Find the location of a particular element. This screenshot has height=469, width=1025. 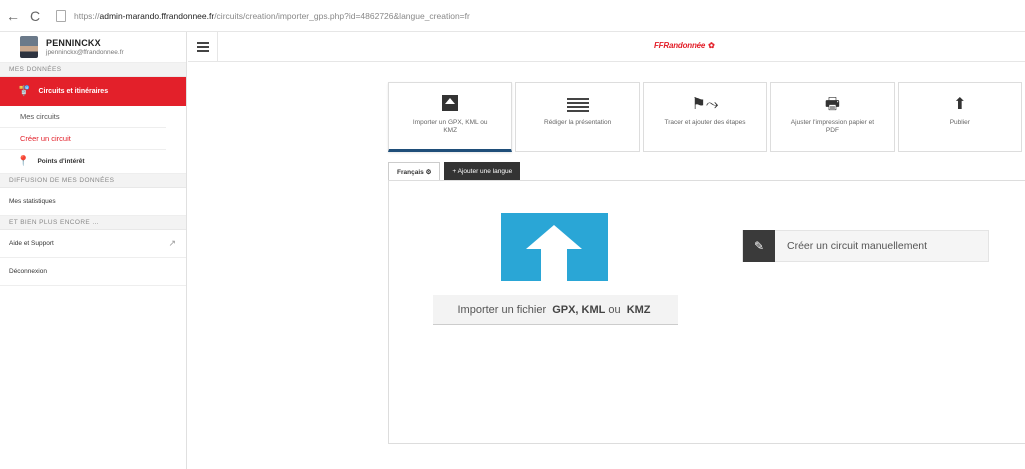

sidebar-item-creer-circuit: Créer un circuit is located at coordinates (83, 139).